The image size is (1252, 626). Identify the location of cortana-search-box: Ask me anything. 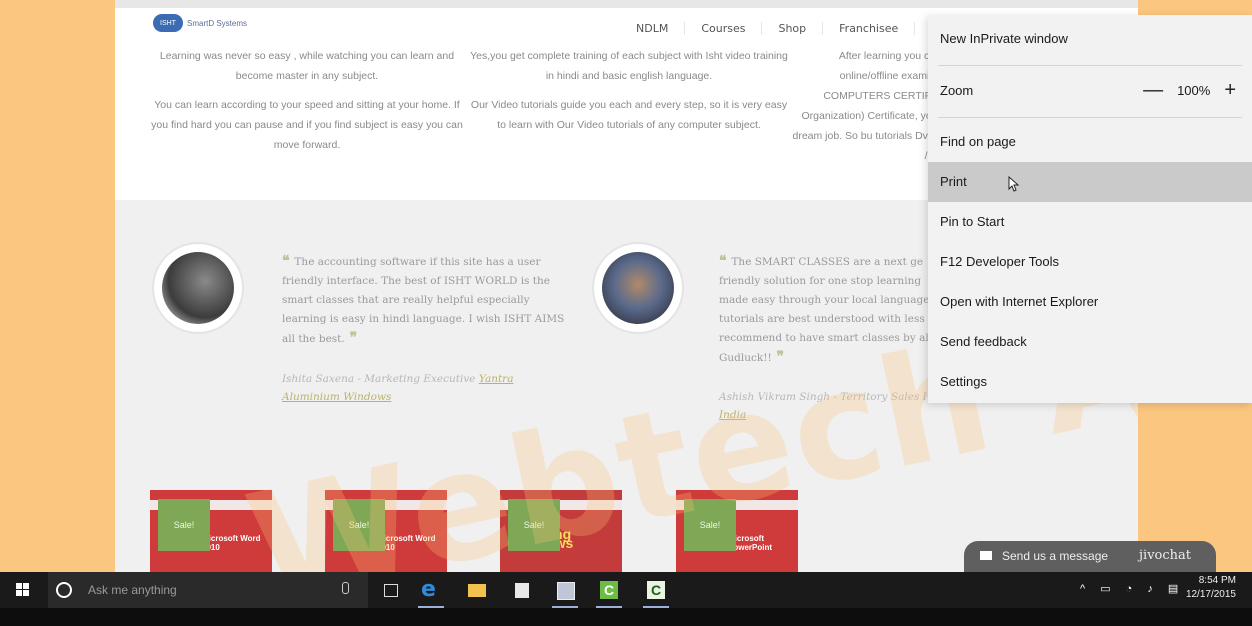
(208, 590).